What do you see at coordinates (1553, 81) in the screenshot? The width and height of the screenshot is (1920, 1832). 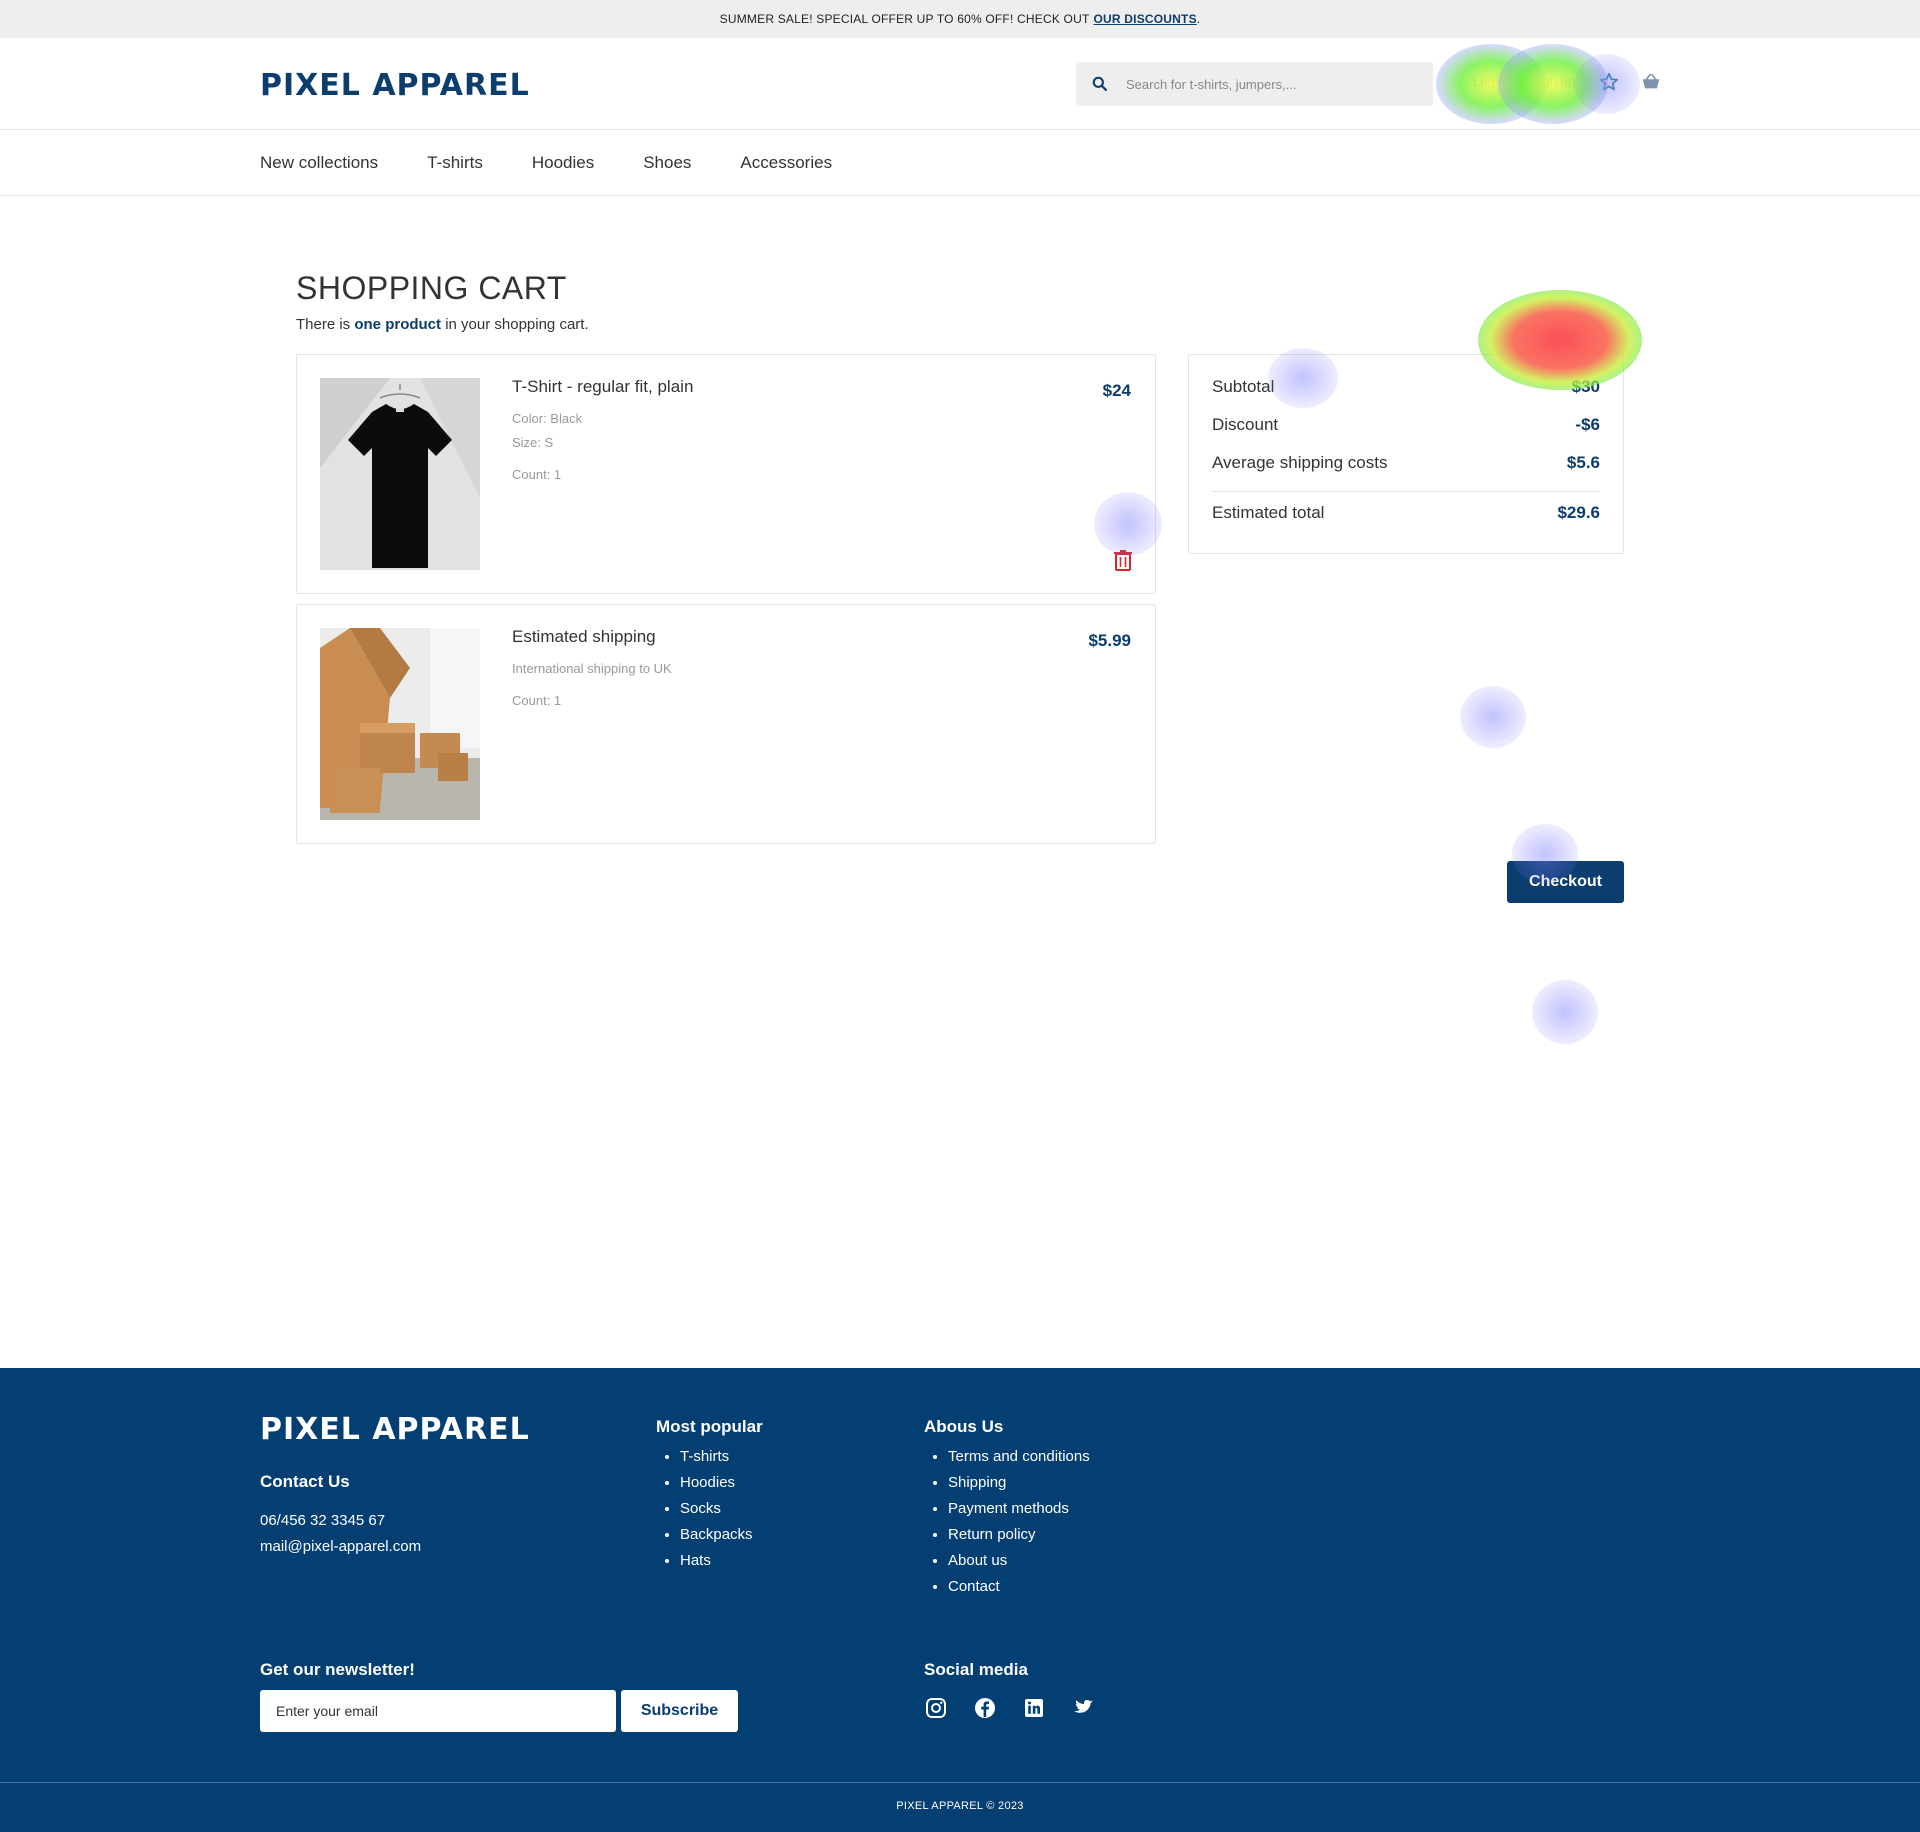 I see `signup-link: Sign up` at bounding box center [1553, 81].